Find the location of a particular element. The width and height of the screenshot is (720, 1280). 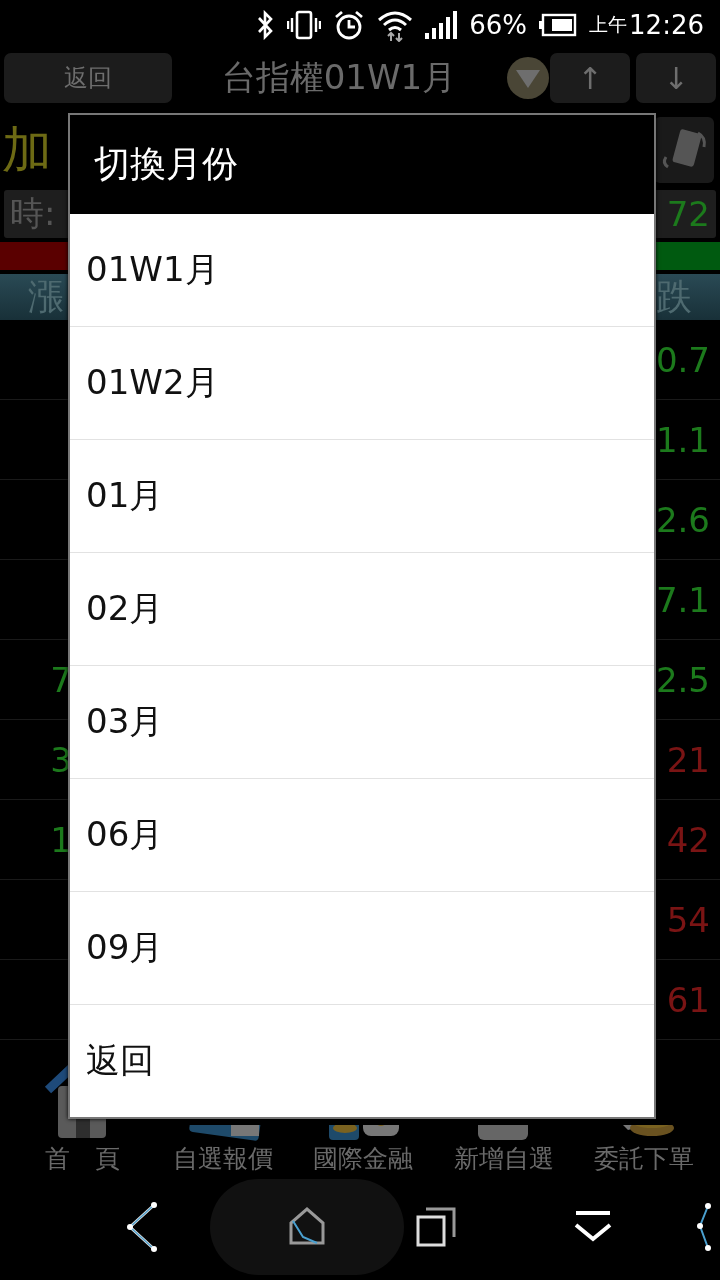

rotate-icon is located at coordinates (684, 150).